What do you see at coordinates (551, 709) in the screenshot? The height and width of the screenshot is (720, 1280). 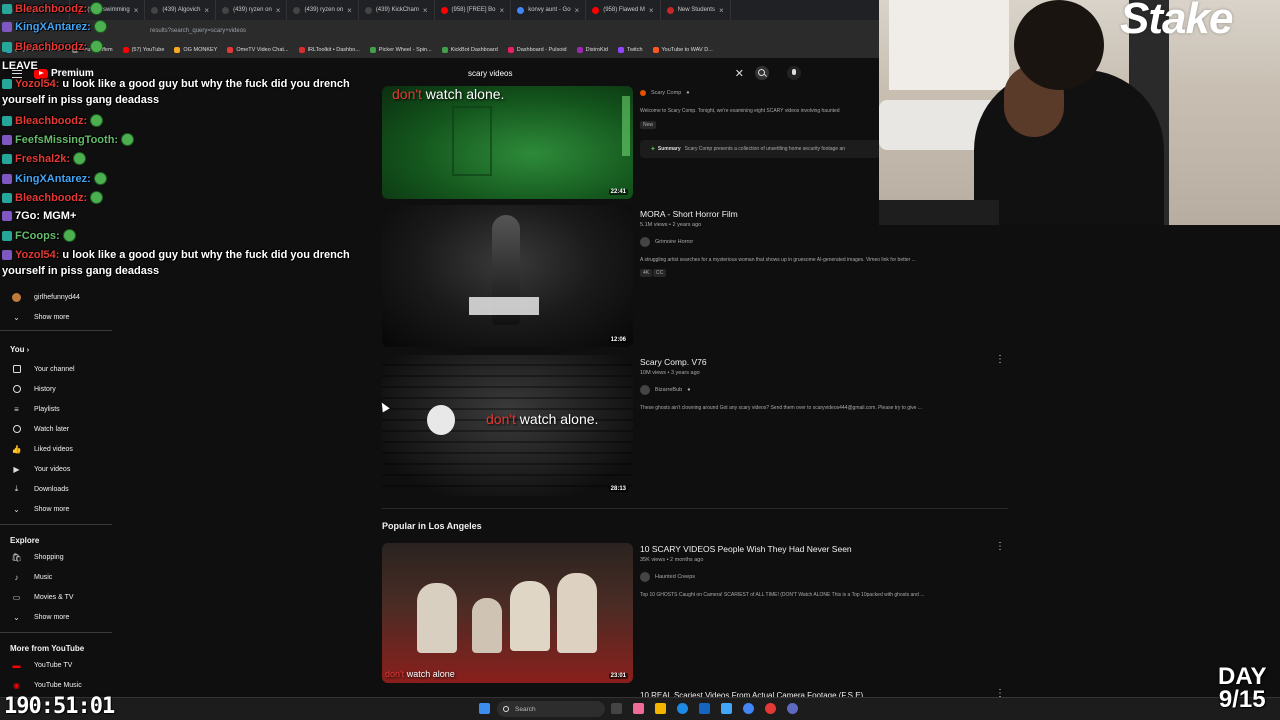 I see `taskbar-search: Search` at bounding box center [551, 709].